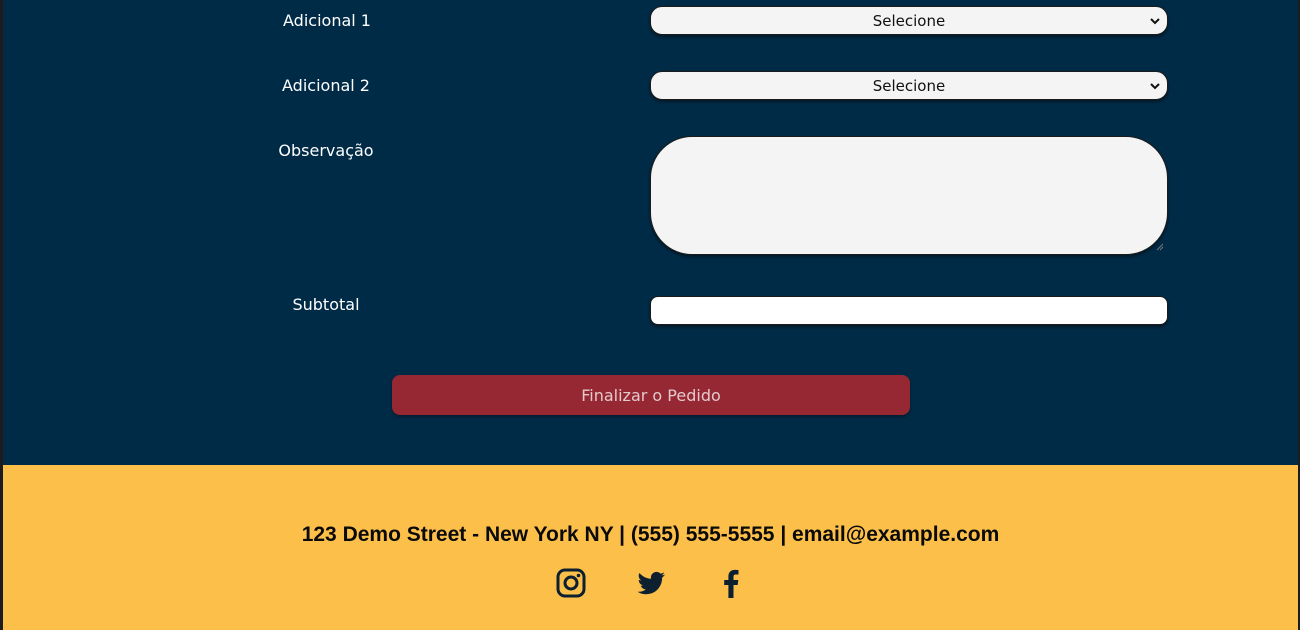 Image resolution: width=1300 pixels, height=630 pixels. What do you see at coordinates (326, 150) in the screenshot?
I see `observacao-label: Observação` at bounding box center [326, 150].